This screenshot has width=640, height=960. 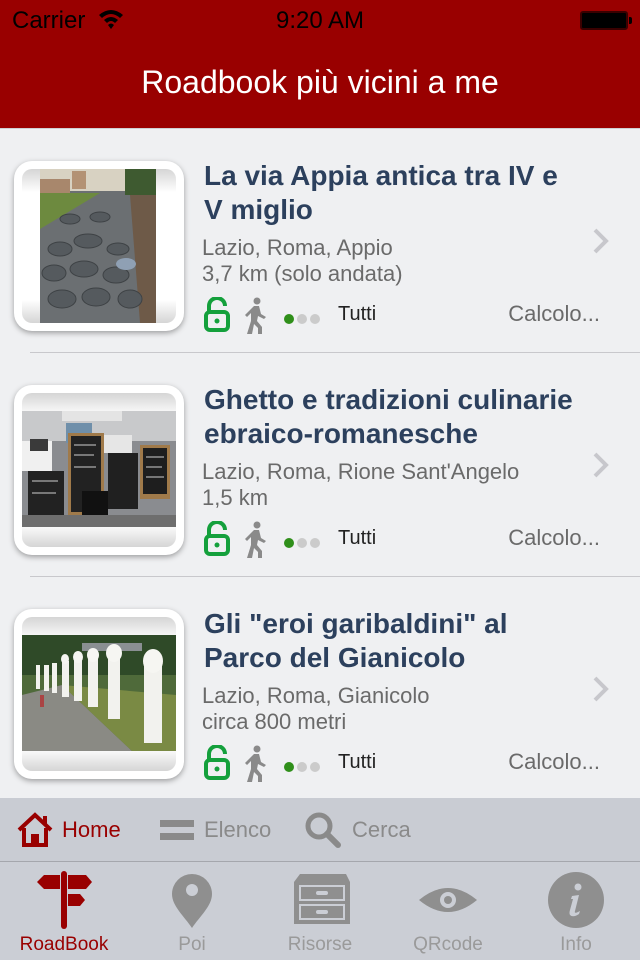 I want to click on roadbook-distance: circa 800 metri, so click(x=274, y=721).